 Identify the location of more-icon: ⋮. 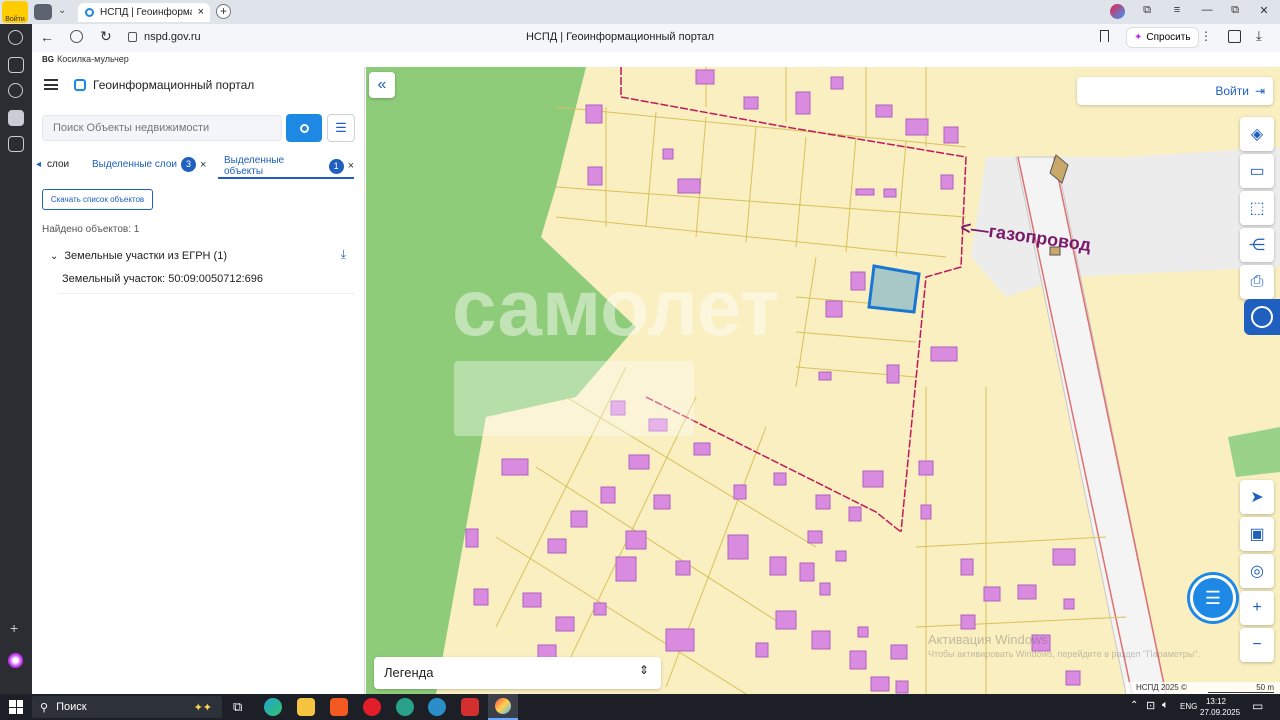
(1206, 36).